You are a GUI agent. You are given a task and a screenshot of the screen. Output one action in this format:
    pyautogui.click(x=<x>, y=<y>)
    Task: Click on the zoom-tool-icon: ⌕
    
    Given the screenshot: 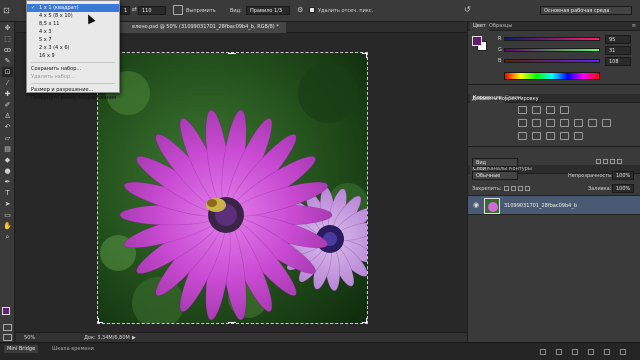 What is the action you would take?
    pyautogui.click(x=7, y=237)
    